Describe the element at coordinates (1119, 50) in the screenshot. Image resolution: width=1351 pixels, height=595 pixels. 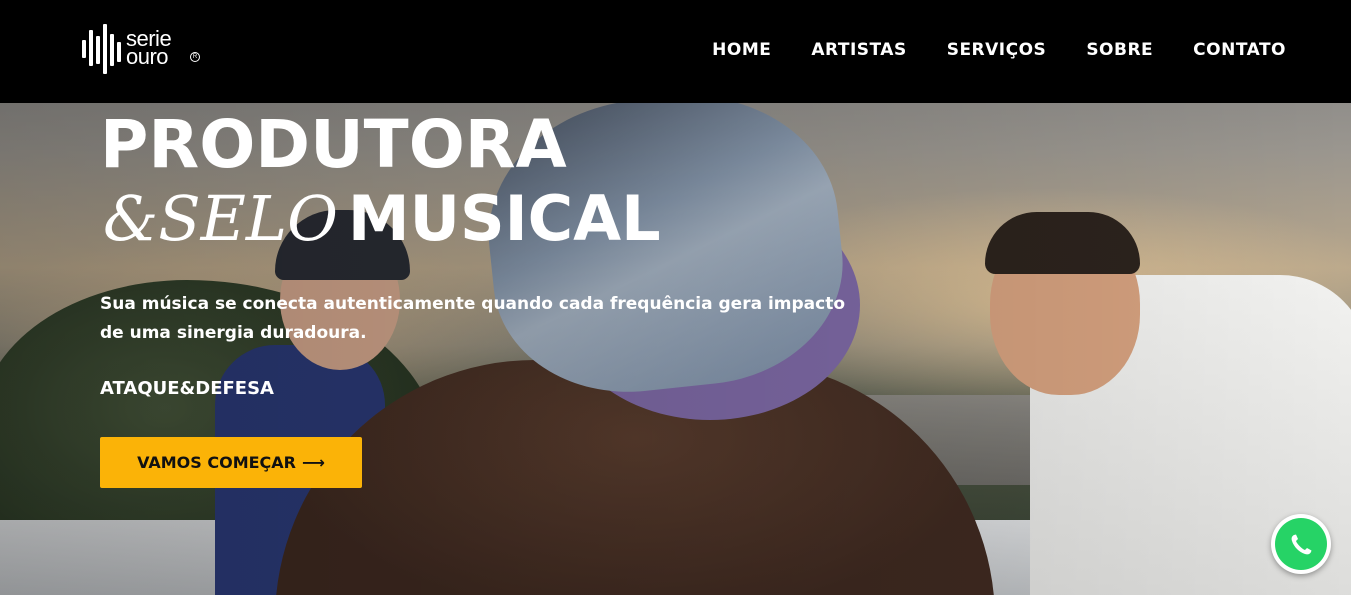
I see `nav-sobre: SOBRE` at that location.